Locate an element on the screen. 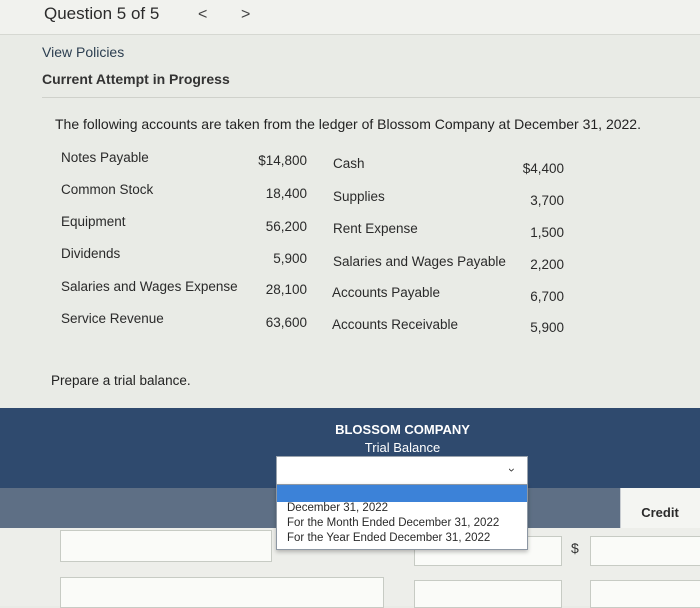 The height and width of the screenshot is (608, 700). account-name: Equipment is located at coordinates (93, 221).